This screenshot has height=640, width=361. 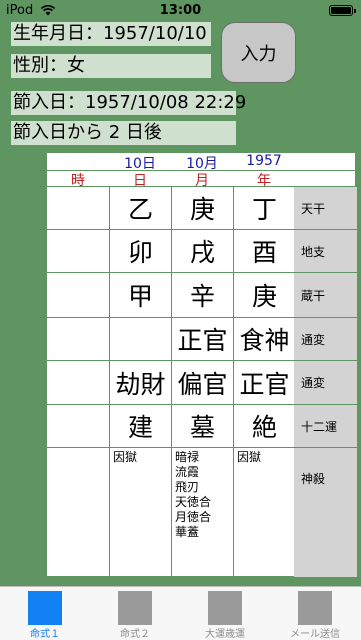 What do you see at coordinates (264, 512) in the screenshot?
I see `shinsatsu-year-cell` at bounding box center [264, 512].